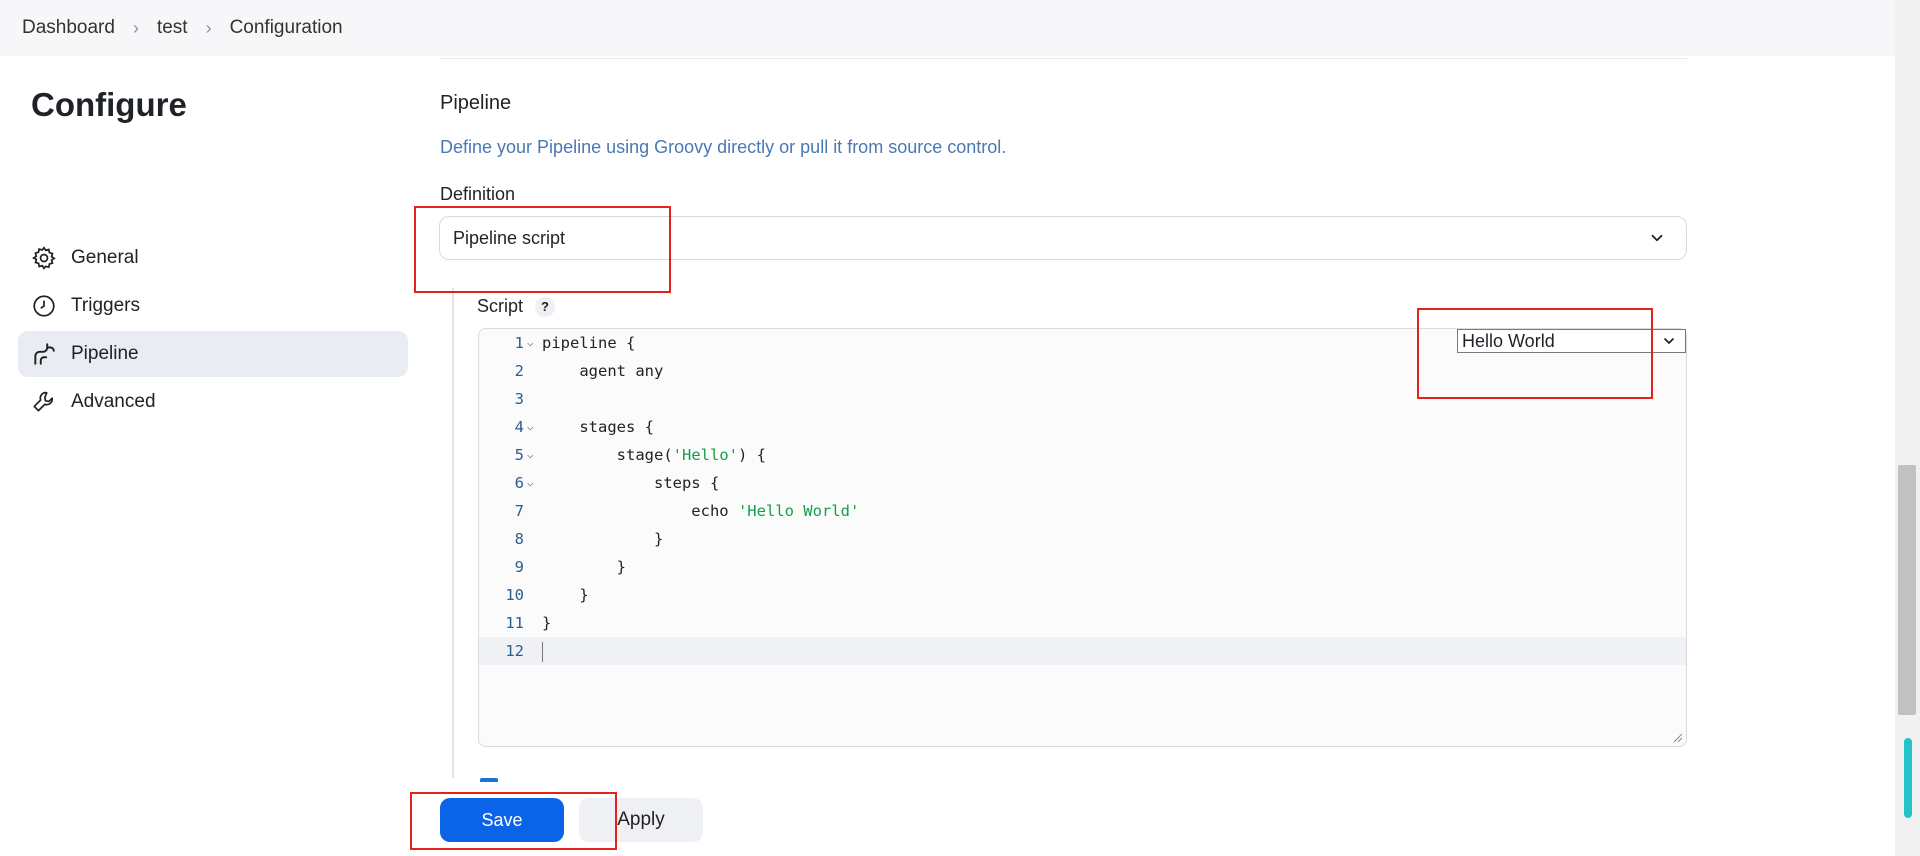 The width and height of the screenshot is (1920, 856). What do you see at coordinates (519, 343) in the screenshot?
I see `line-number: 1` at bounding box center [519, 343].